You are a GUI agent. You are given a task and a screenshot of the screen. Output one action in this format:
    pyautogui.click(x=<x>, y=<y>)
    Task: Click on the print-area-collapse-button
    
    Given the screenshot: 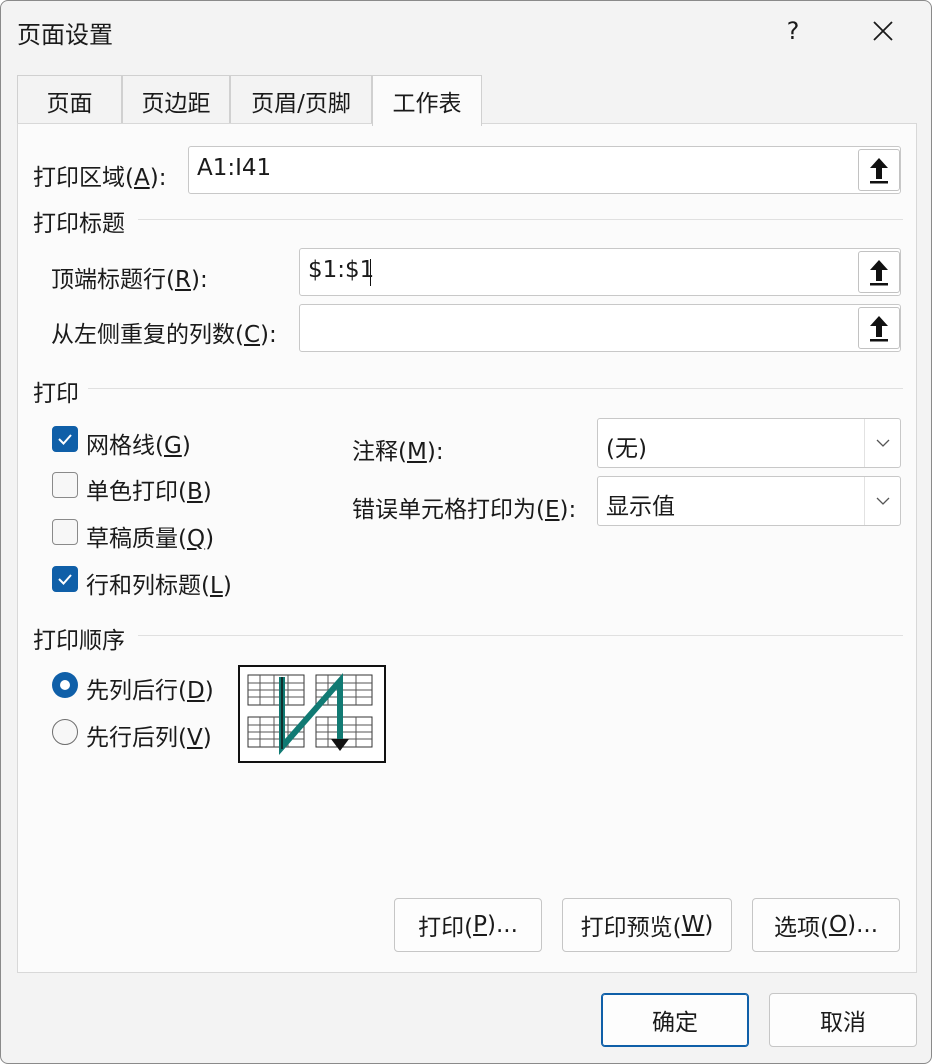 What is the action you would take?
    pyautogui.click(x=879, y=170)
    